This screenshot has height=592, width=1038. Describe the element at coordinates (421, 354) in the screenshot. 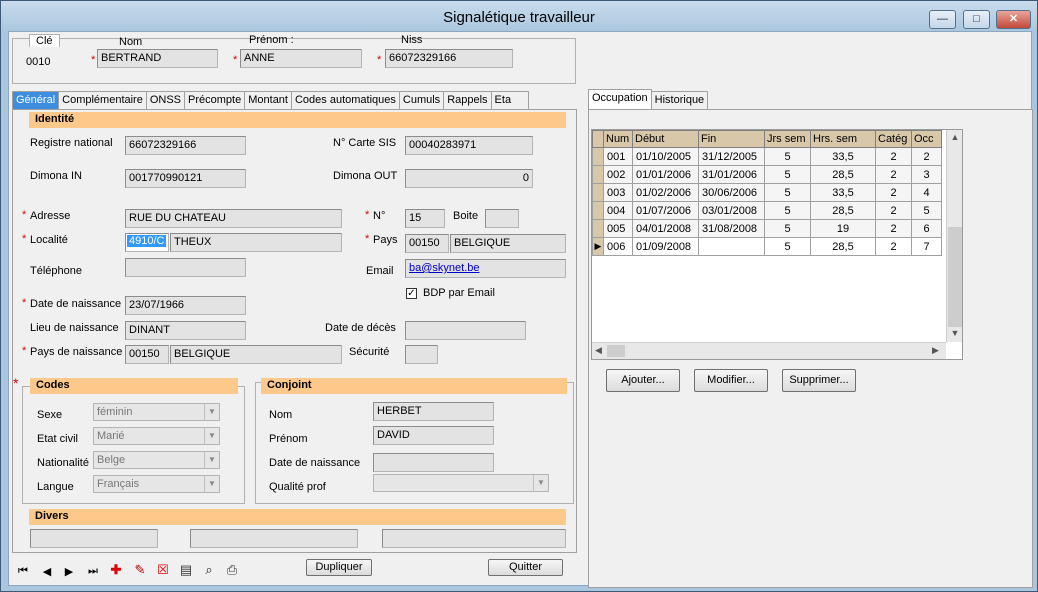

I see `securite-field` at that location.